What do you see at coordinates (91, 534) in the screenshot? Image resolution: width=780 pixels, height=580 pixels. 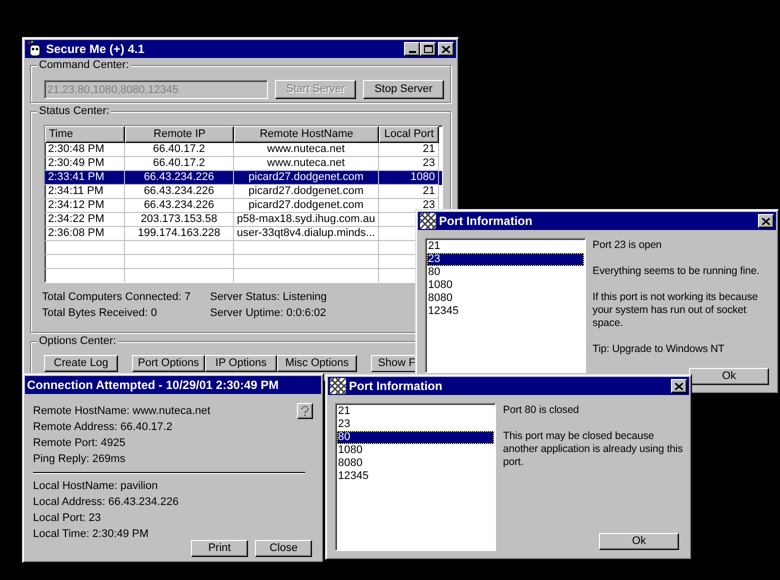 I see `info-text: Local Time: 2:30:49 PM` at bounding box center [91, 534].